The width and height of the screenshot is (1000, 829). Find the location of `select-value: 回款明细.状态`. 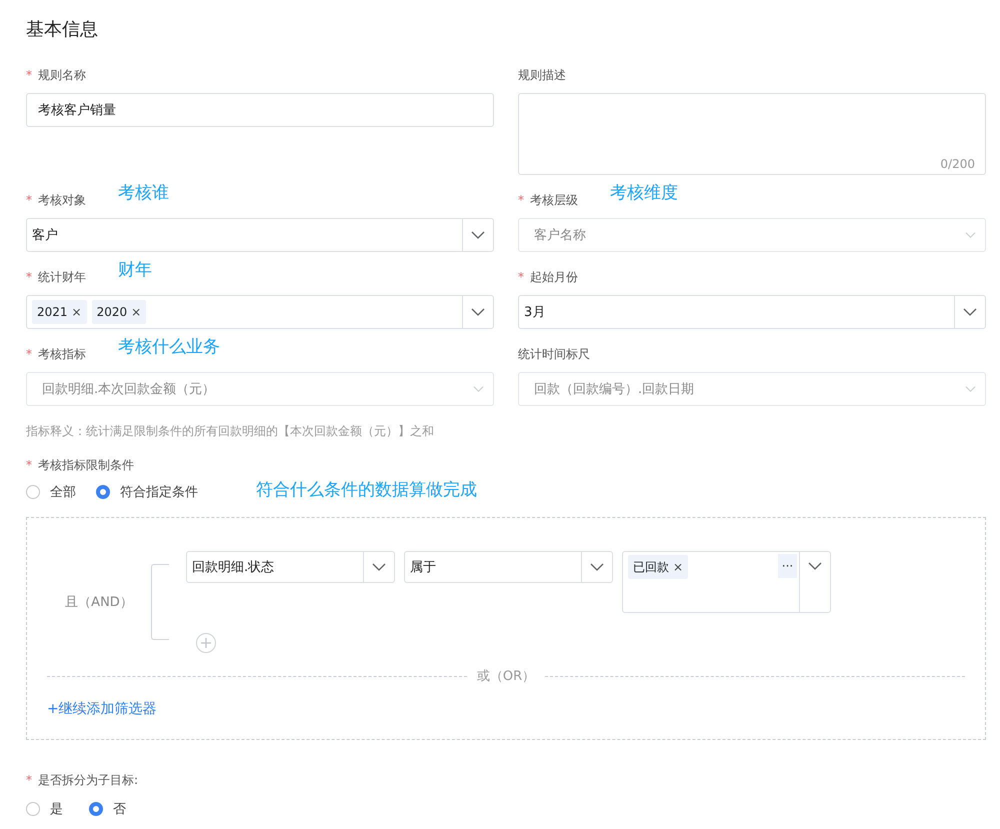

select-value: 回款明细.状态 is located at coordinates (233, 568).